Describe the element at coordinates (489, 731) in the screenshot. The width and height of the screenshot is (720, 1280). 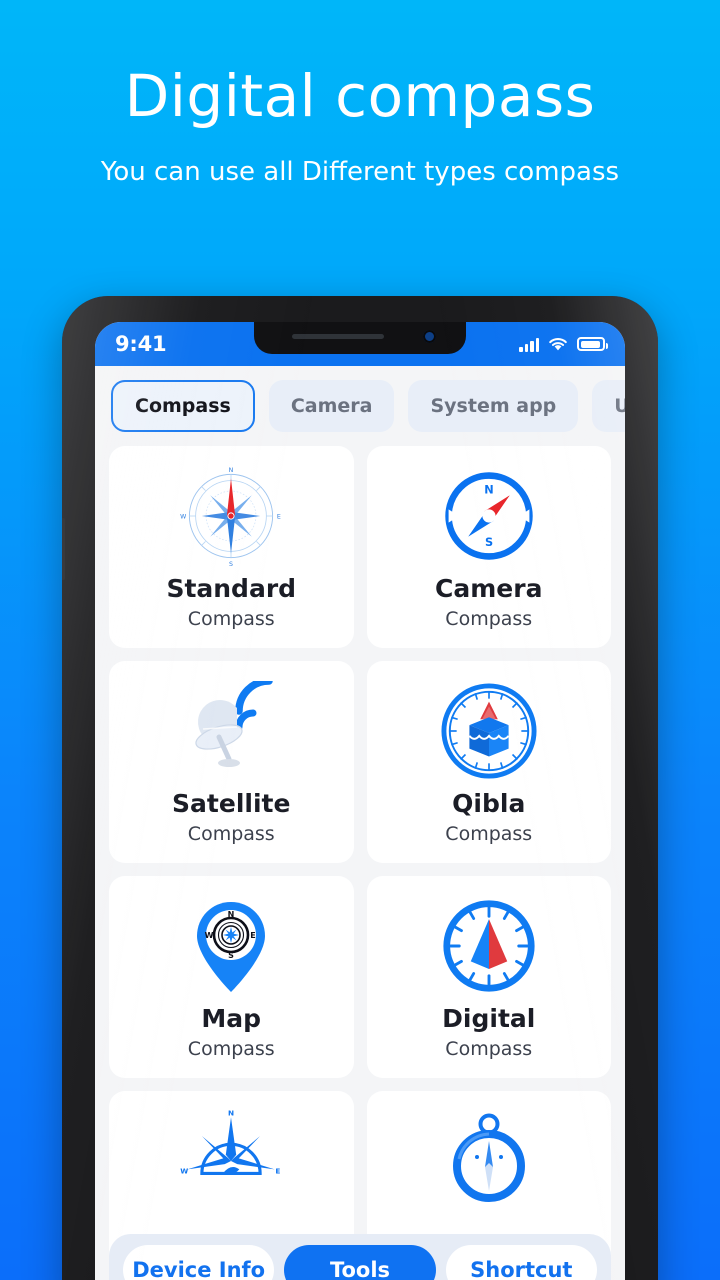
I see `qibla-kaaba-compass-icon` at that location.